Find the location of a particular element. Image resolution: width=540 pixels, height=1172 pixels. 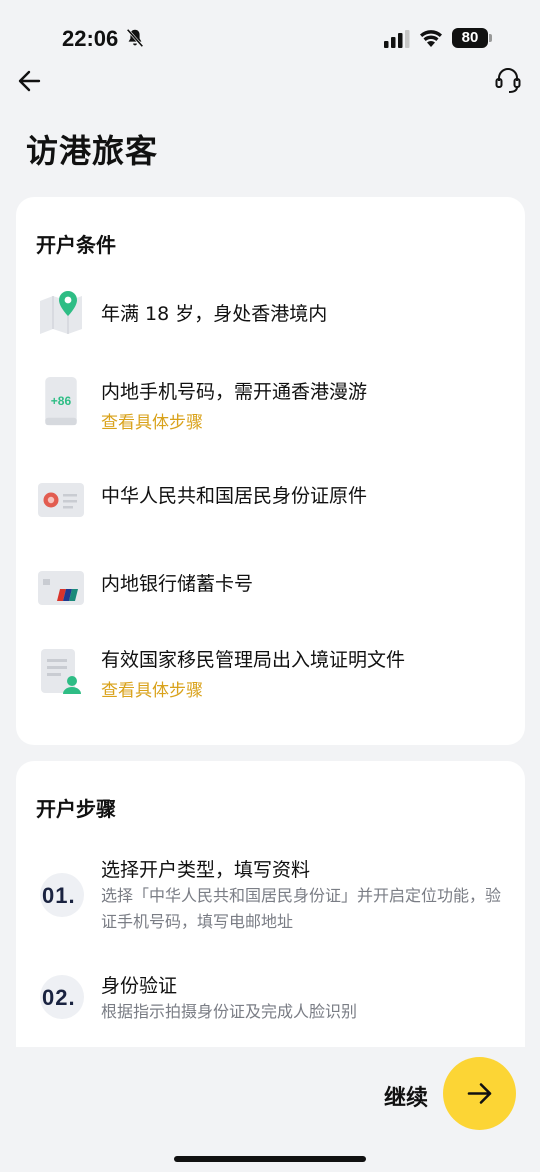

requirement-item: 年满 18 岁，身处香港境内 is located at coordinates (270, 315).